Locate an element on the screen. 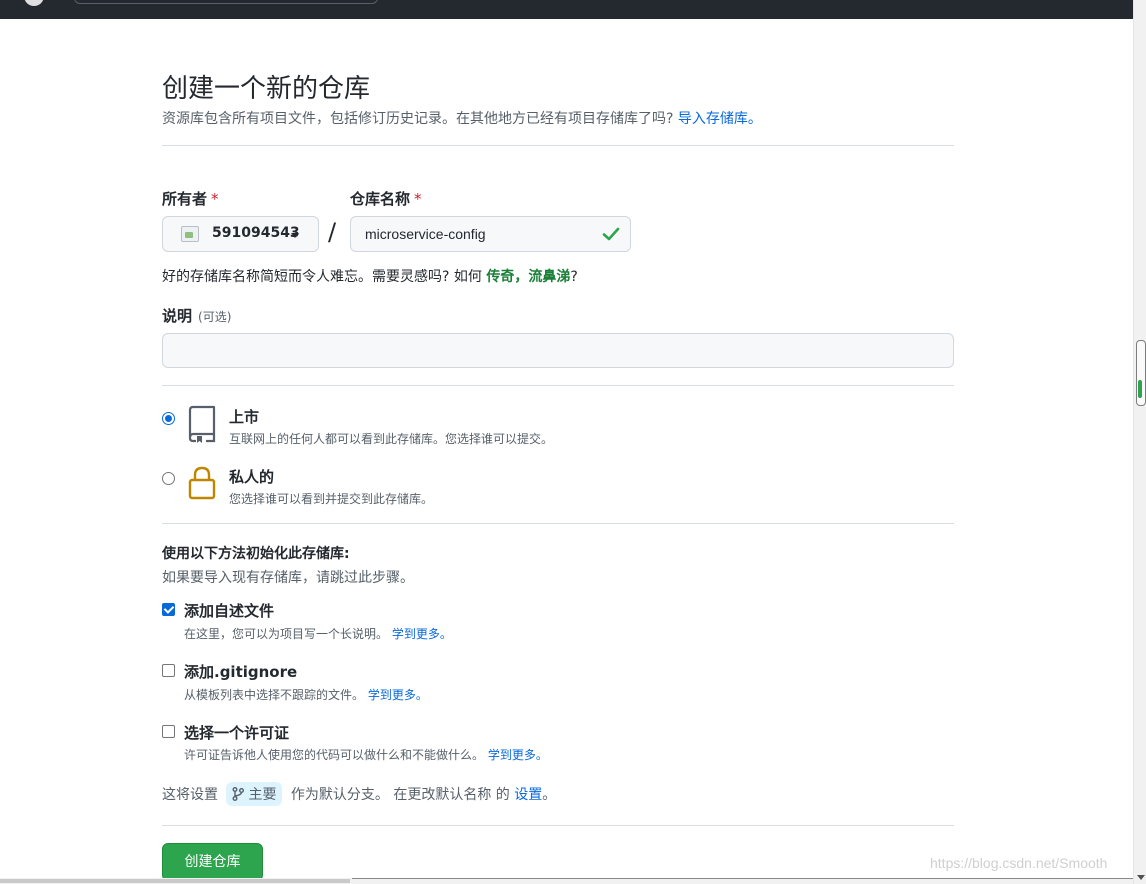 This screenshot has width=1146, height=884. choose-license-description: 许可证告诉他人使用您的代码可以做什么和不能做什么。 学到更多。 is located at coordinates (366, 754).